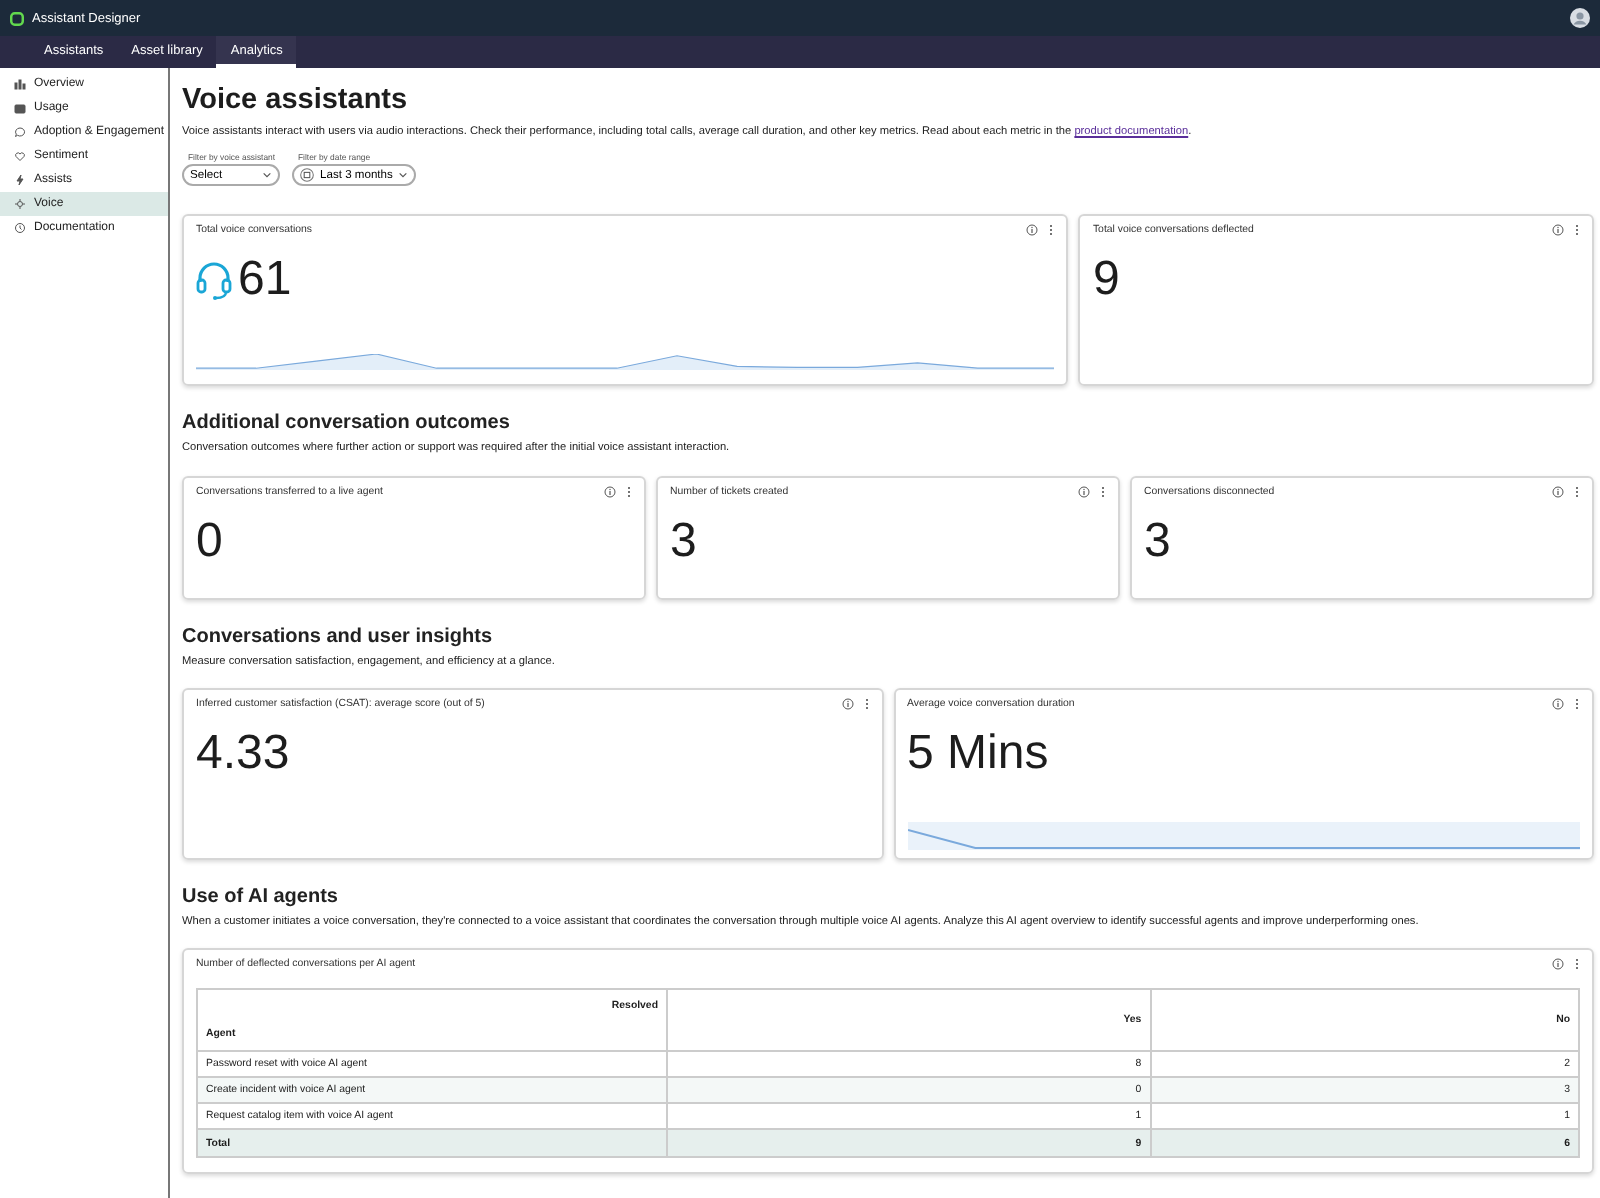 The image size is (1600, 1198). What do you see at coordinates (20, 132) in the screenshot?
I see `chat-bubble-icon` at bounding box center [20, 132].